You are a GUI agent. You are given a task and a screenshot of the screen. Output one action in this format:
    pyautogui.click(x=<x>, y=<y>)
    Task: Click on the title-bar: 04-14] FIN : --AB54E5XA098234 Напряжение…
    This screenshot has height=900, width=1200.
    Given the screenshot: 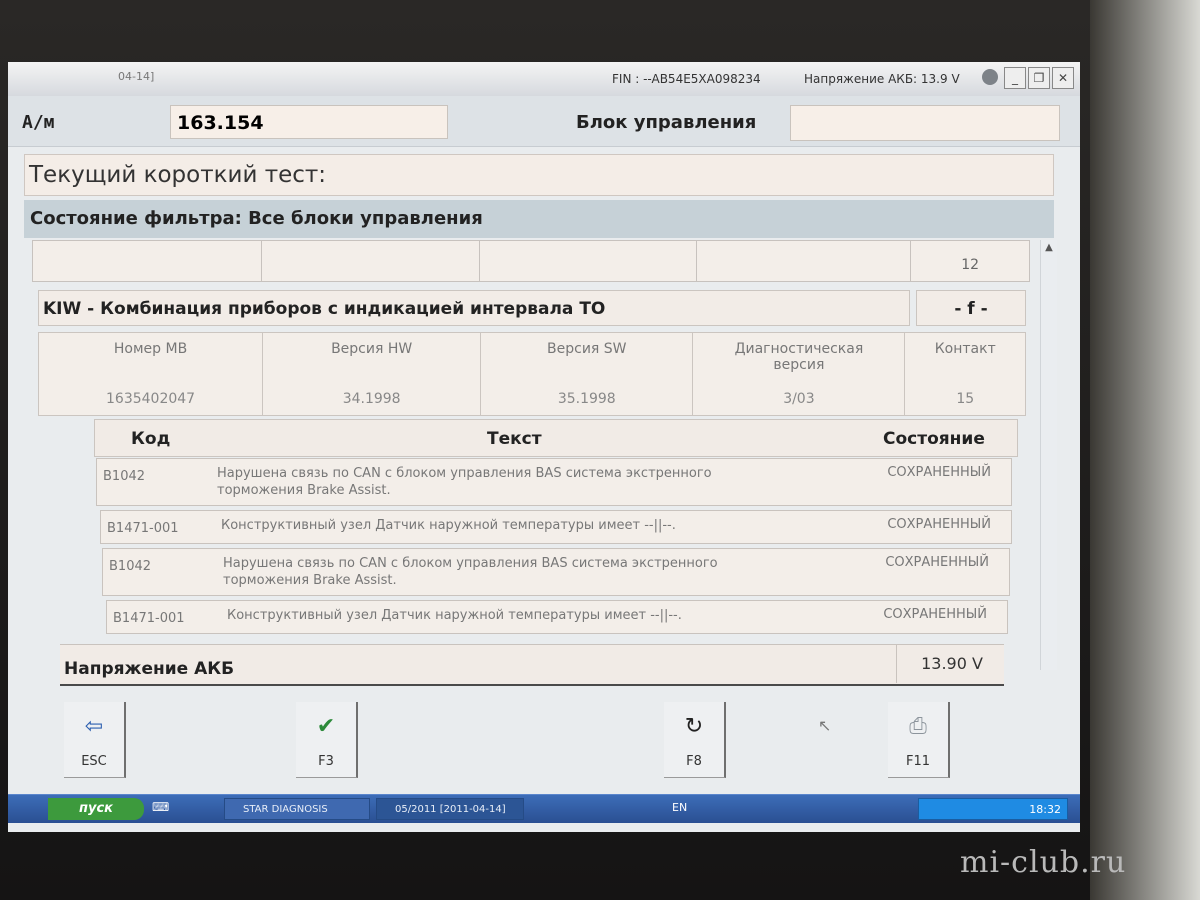 What is the action you would take?
    pyautogui.click(x=544, y=79)
    